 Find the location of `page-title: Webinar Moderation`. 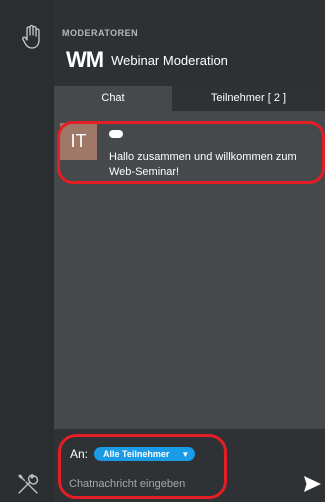

page-title: Webinar Moderation is located at coordinates (169, 60).